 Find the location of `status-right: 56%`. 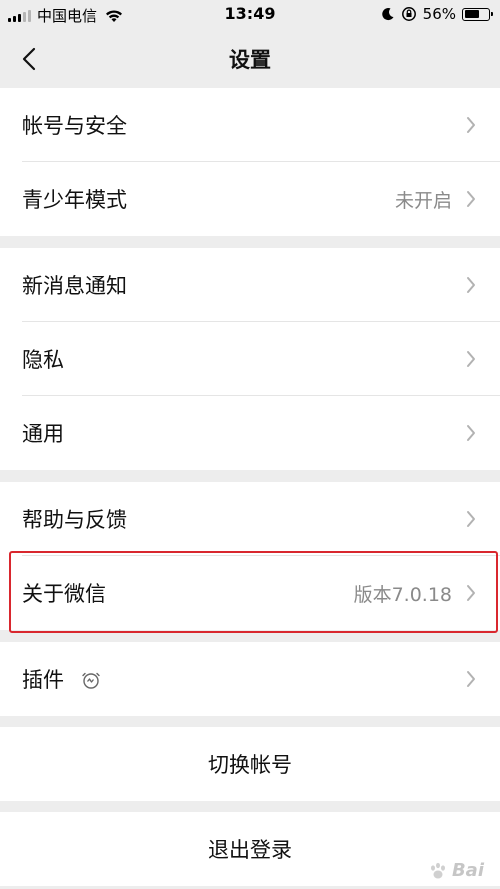

status-right: 56% is located at coordinates (437, 14).